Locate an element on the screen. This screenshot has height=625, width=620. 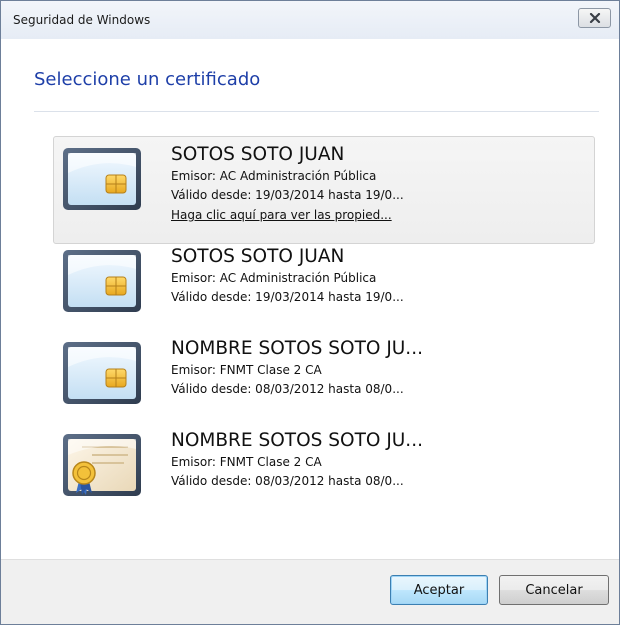
window-title: Seguridad de Windows is located at coordinates (82, 20).